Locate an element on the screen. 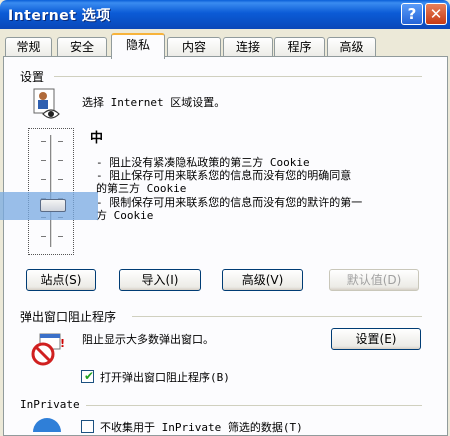 This screenshot has height=436, width=450. popup-description: 阻止显示大多数弹出窗口。 is located at coordinates (148, 339).